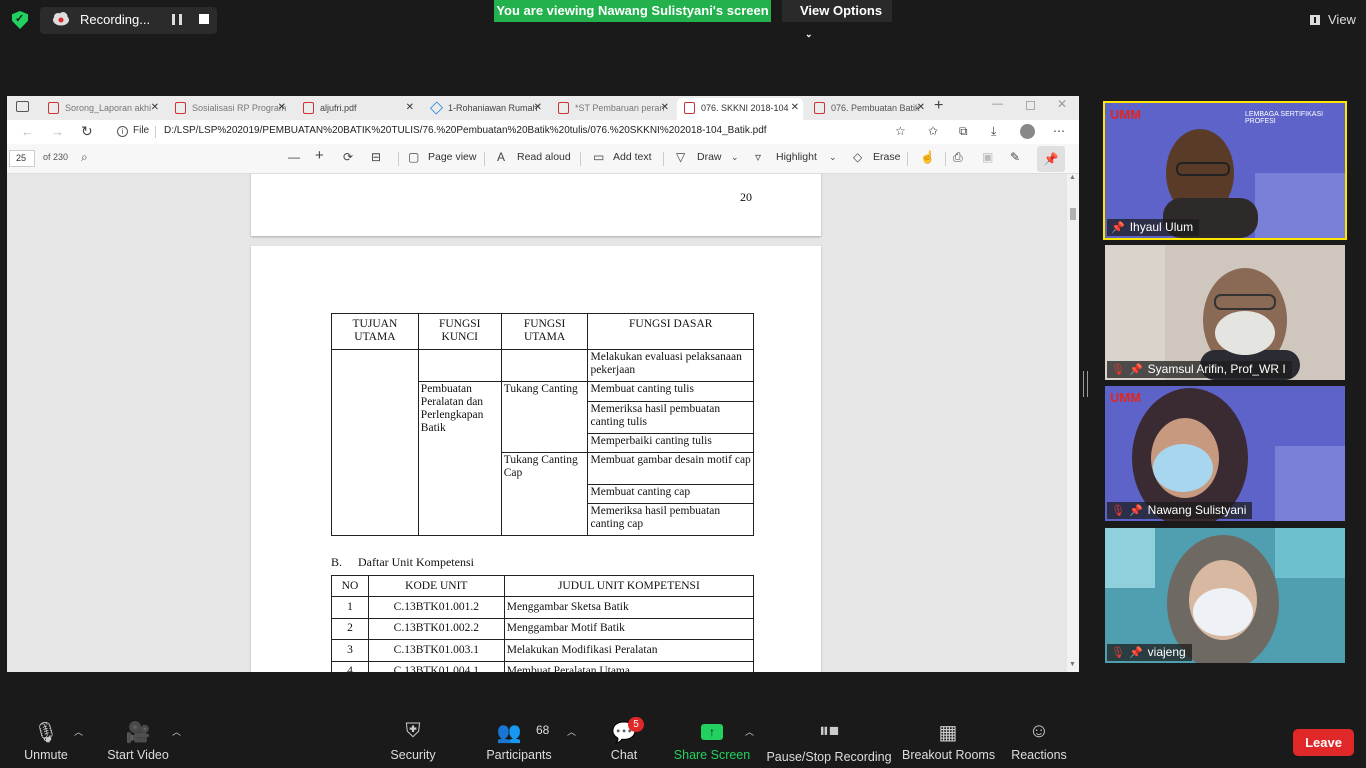 The width and height of the screenshot is (1366, 768). What do you see at coordinates (629, 666) in the screenshot?
I see `table-cell: Membuat Peralatan Utama` at bounding box center [629, 666].